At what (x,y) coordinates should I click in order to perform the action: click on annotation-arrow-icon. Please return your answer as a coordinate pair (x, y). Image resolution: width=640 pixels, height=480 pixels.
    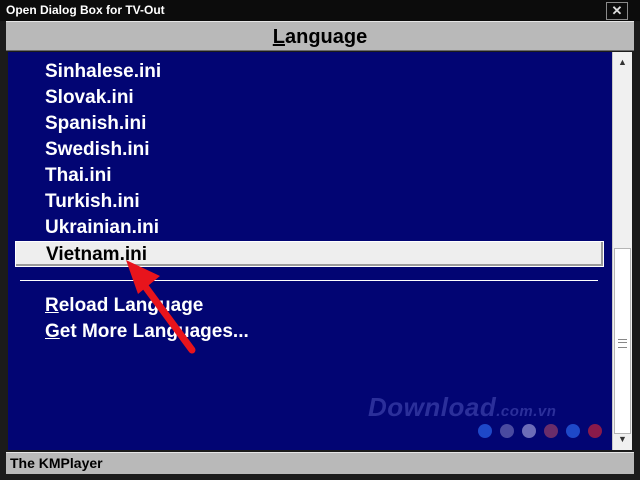
    Looking at the image, I should click on (161, 307).